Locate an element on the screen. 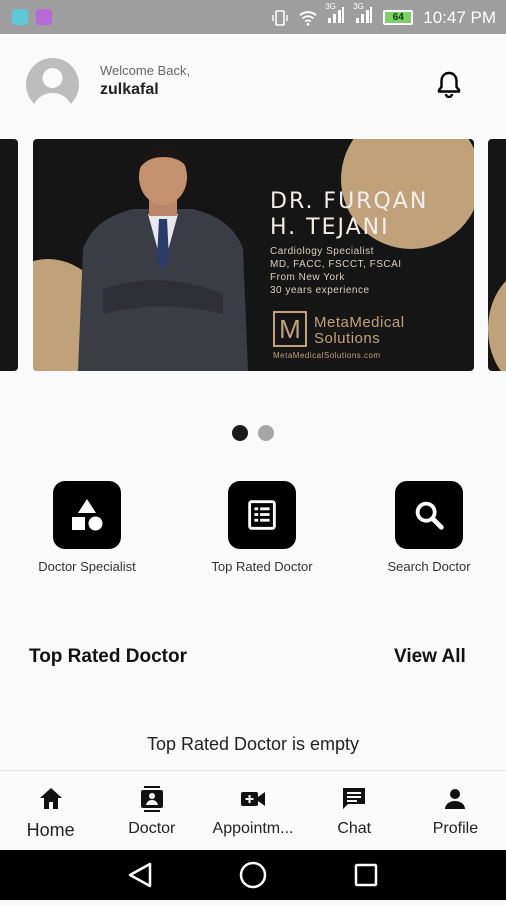 Image resolution: width=506 pixels, height=905 pixels. carousel-dot is located at coordinates (266, 433).